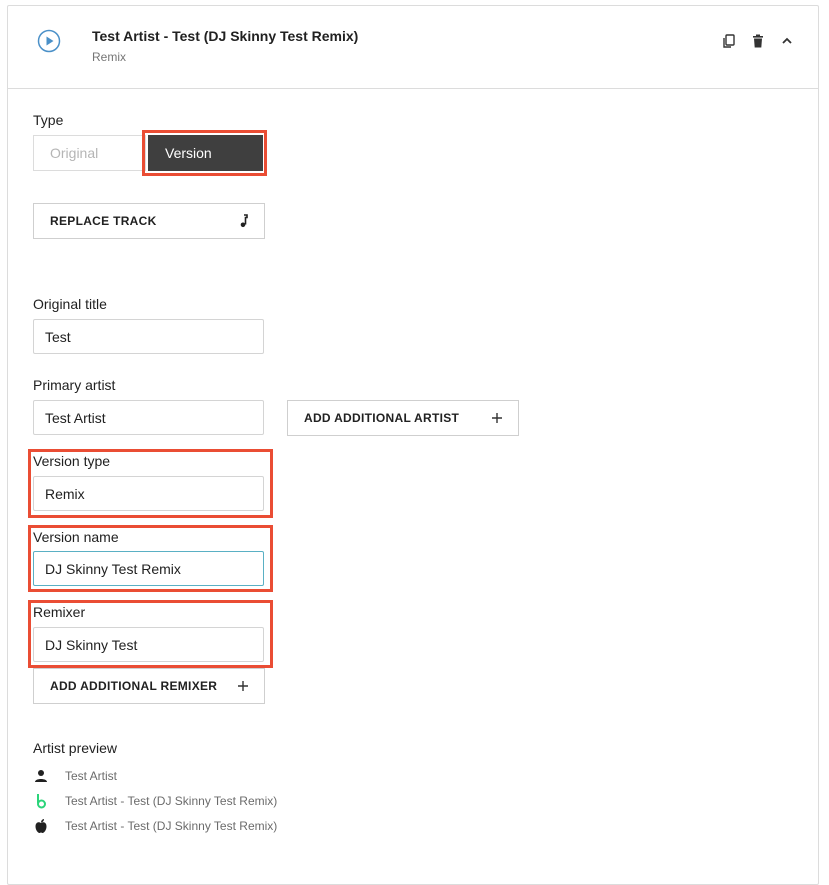  I want to click on version-type-label: Version type, so click(72, 461).